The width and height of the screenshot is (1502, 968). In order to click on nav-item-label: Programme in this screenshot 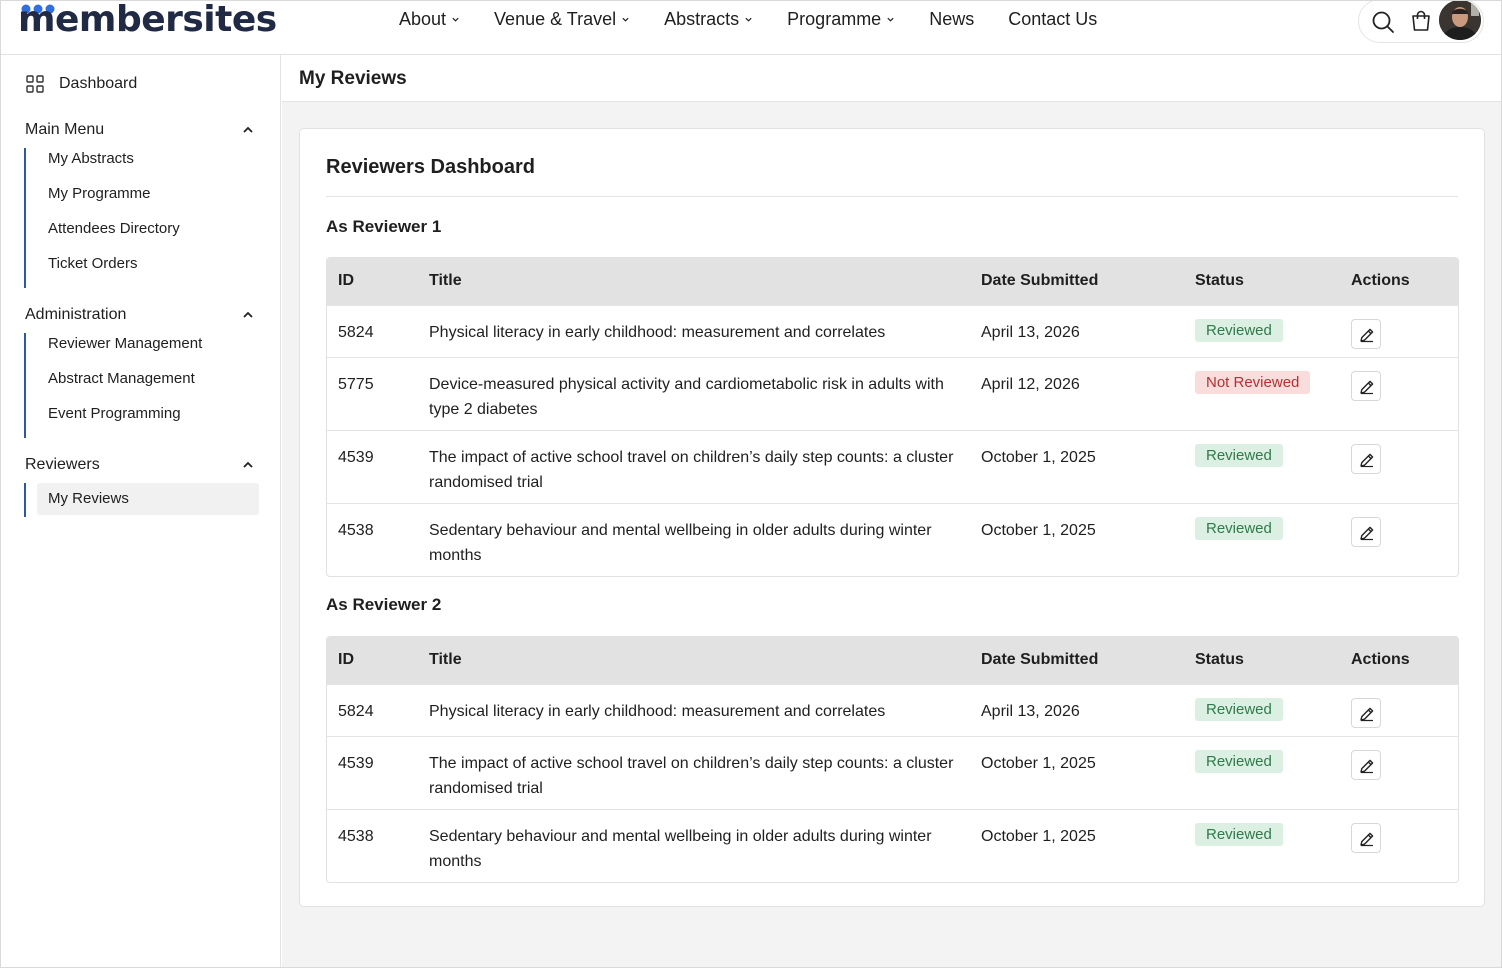, I will do `click(834, 19)`.